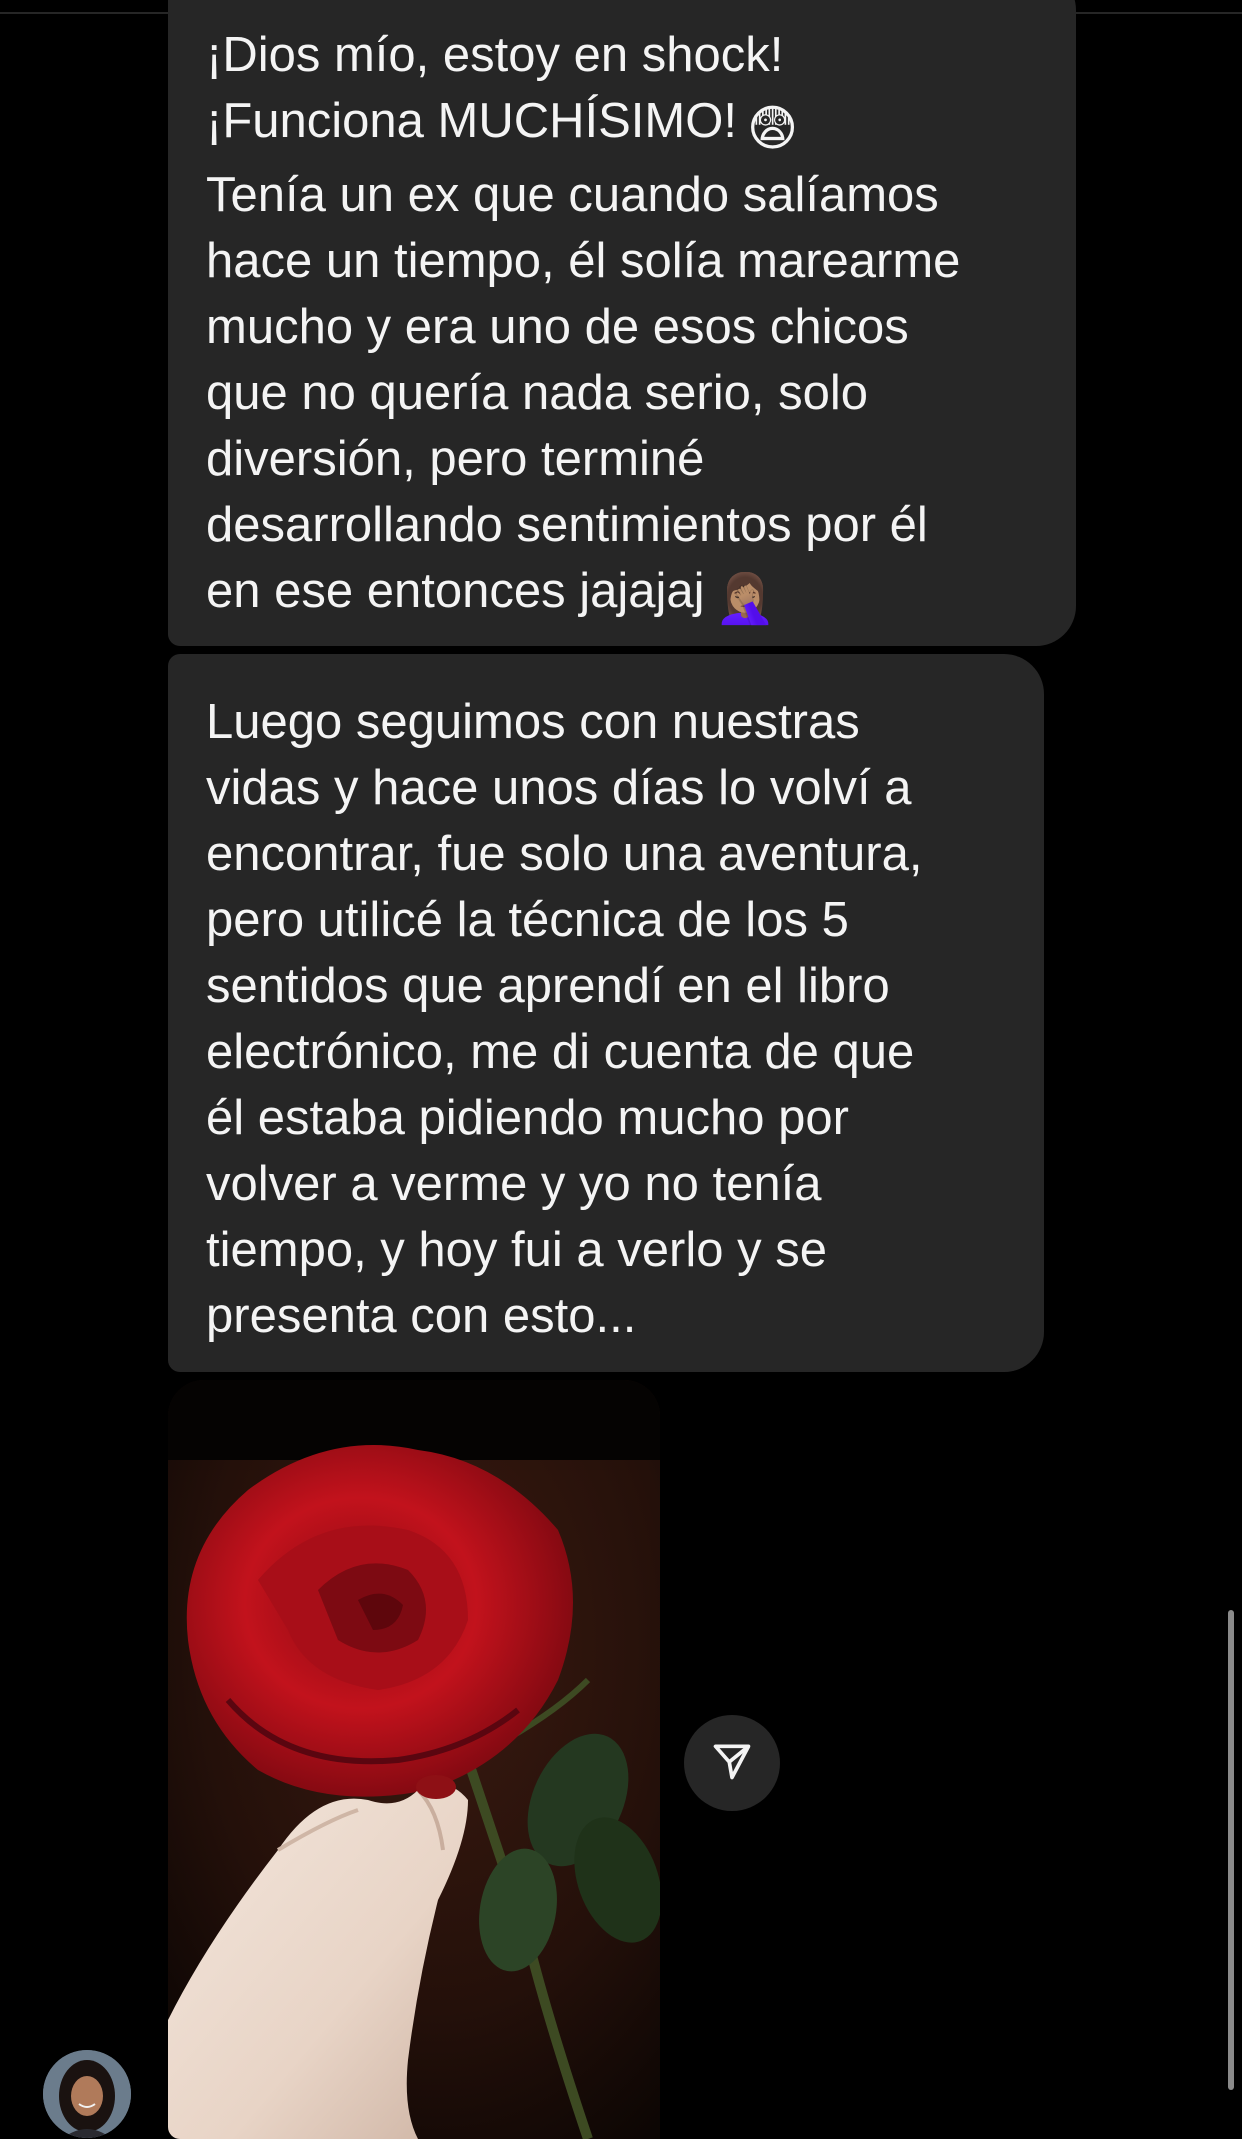 The height and width of the screenshot is (2139, 1242). Describe the element at coordinates (745, 599) in the screenshot. I see `facepalm-emoji: 🤦🏽‍♀️` at that location.